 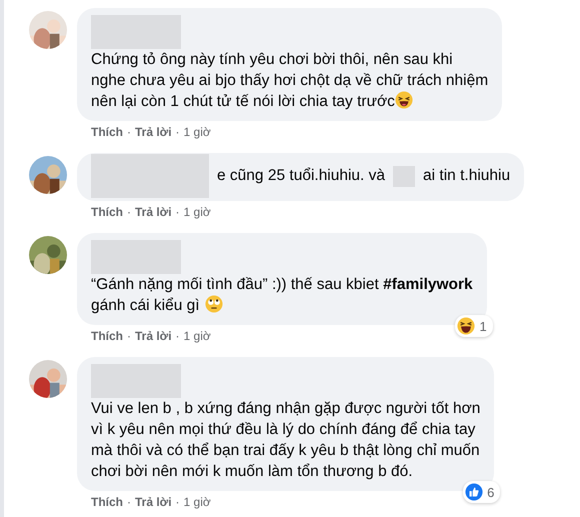 What do you see at coordinates (213, 304) in the screenshot?
I see `eye-roll-face-icon` at bounding box center [213, 304].